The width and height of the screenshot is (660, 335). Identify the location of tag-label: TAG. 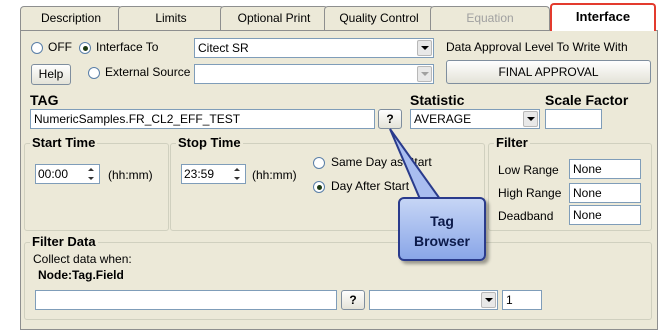
(44, 100).